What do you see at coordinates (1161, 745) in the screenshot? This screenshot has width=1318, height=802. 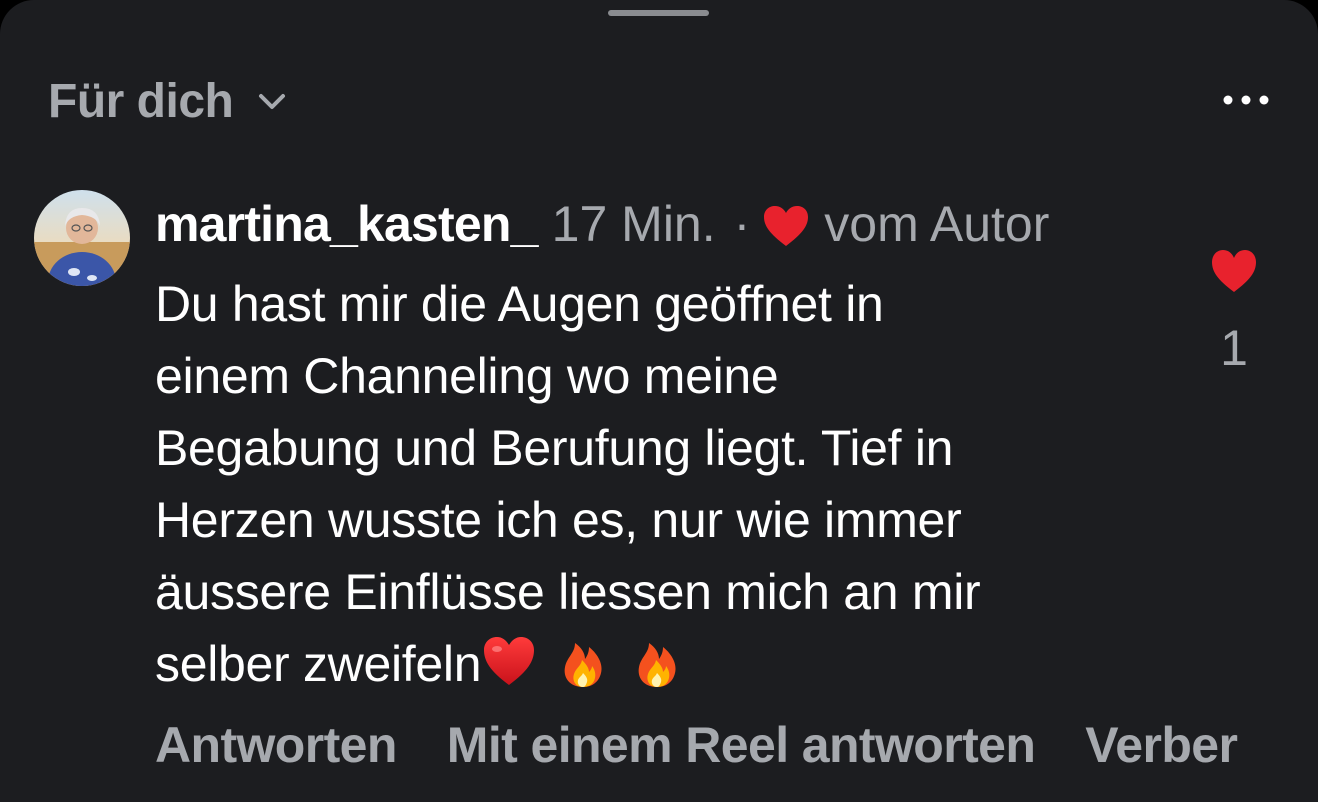 I see `hide-button: Verber` at bounding box center [1161, 745].